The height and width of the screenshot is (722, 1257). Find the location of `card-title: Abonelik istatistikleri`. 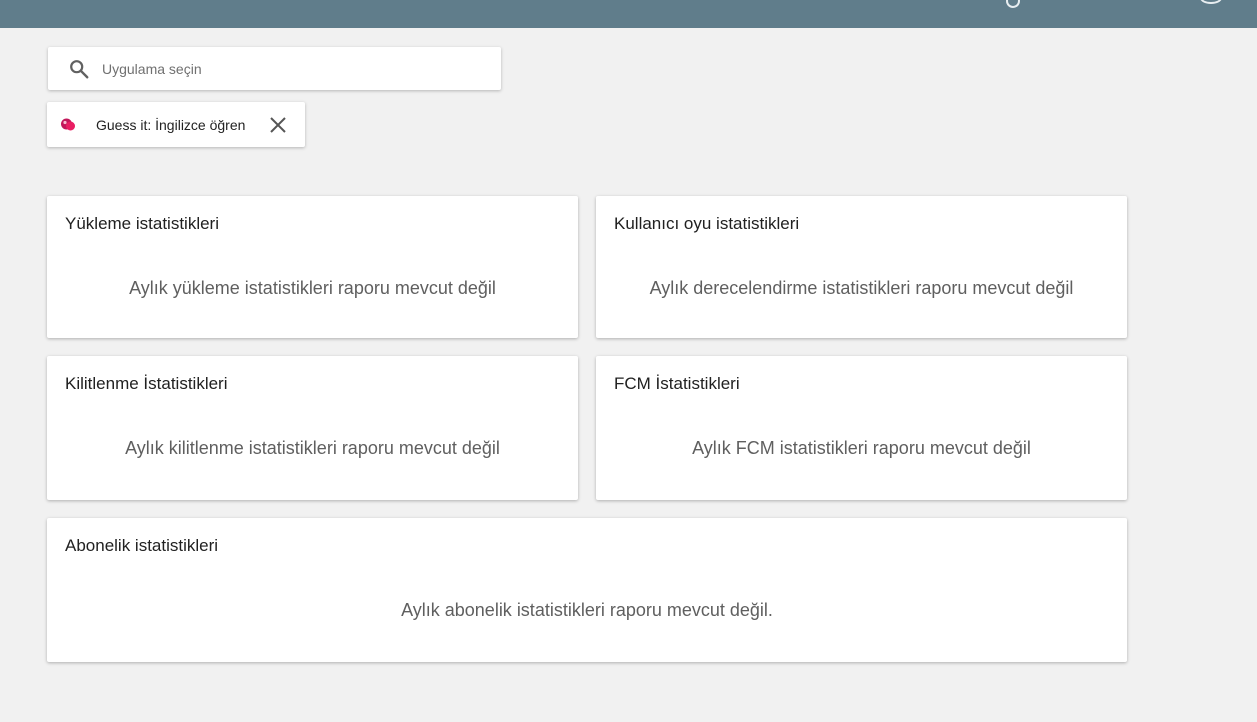

card-title: Abonelik istatistikleri is located at coordinates (142, 545).